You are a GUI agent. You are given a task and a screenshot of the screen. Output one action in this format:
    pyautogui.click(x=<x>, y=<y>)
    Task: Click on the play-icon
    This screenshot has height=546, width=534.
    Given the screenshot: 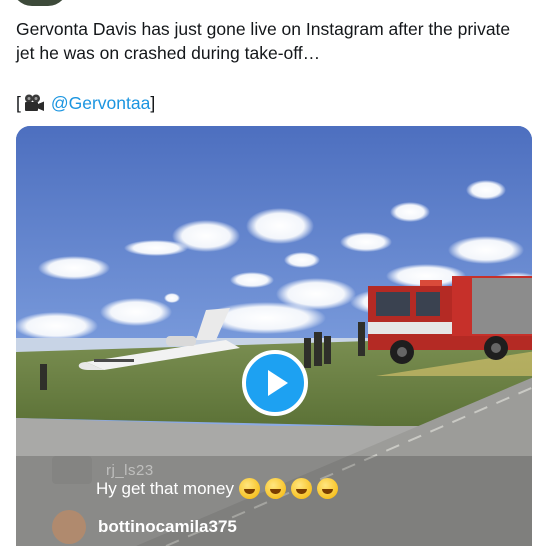 What is the action you would take?
    pyautogui.click(x=278, y=383)
    